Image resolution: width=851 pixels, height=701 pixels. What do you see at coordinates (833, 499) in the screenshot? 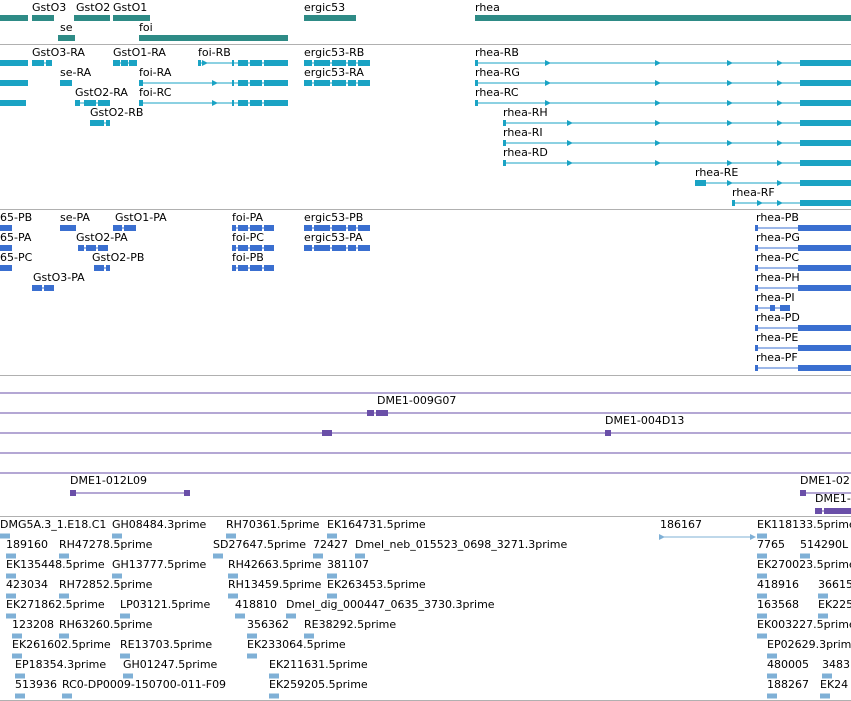
I see `clone-label-dme1-x: DME1-` at bounding box center [833, 499].